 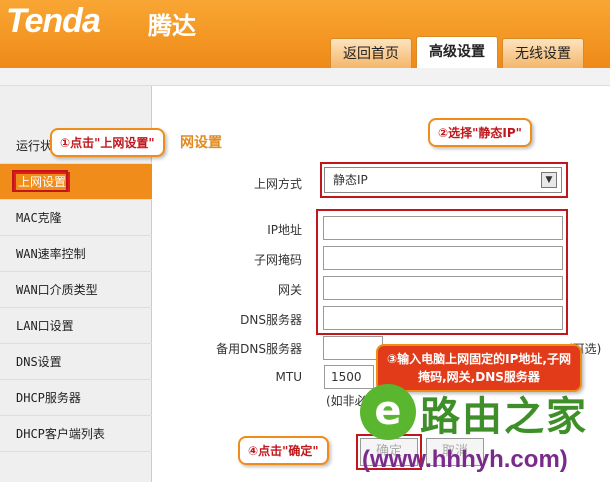 I want to click on sidebar-item-wan-rate: WAN速率控制, so click(x=76, y=254).